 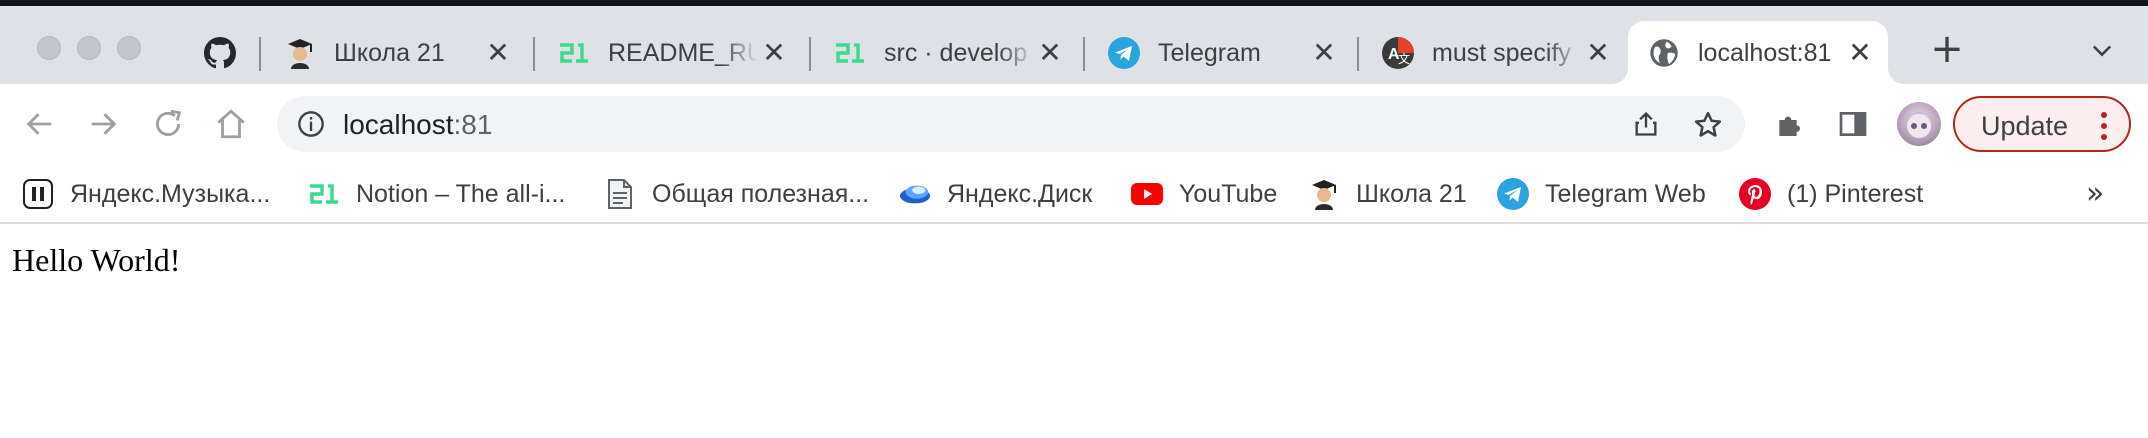 I want to click on bookmark-youtube: YouTube, so click(x=1204, y=194).